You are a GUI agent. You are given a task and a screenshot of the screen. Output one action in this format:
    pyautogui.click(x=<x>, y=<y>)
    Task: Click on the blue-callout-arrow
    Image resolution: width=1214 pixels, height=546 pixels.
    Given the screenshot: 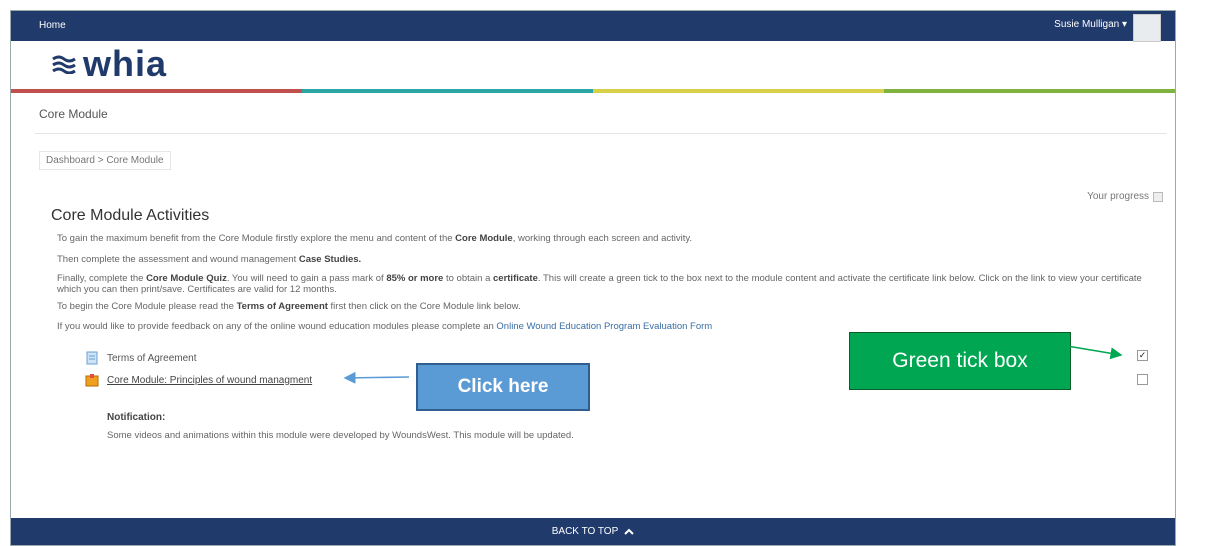 What is the action you would take?
    pyautogui.click(x=376, y=377)
    